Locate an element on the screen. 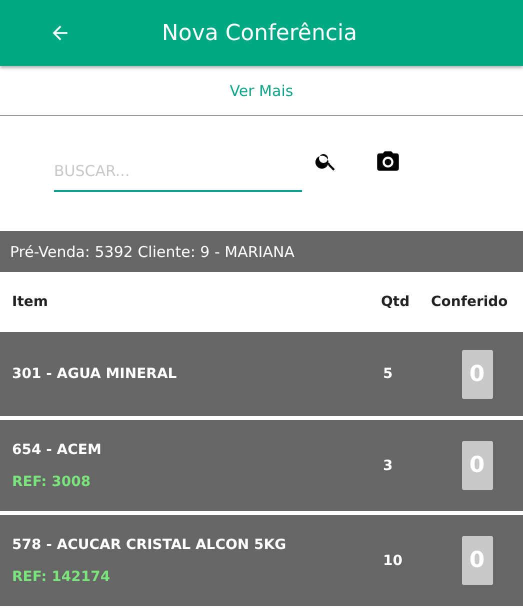 The height and width of the screenshot is (611, 523). column-header: Item is located at coordinates (30, 302).